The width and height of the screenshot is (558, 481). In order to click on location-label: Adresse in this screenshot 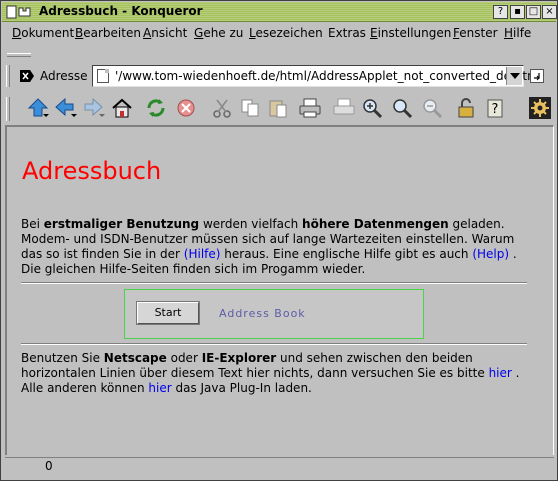, I will do `click(64, 76)`.